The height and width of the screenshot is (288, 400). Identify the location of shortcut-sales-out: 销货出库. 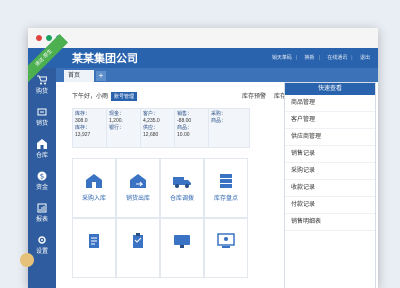
(138, 188).